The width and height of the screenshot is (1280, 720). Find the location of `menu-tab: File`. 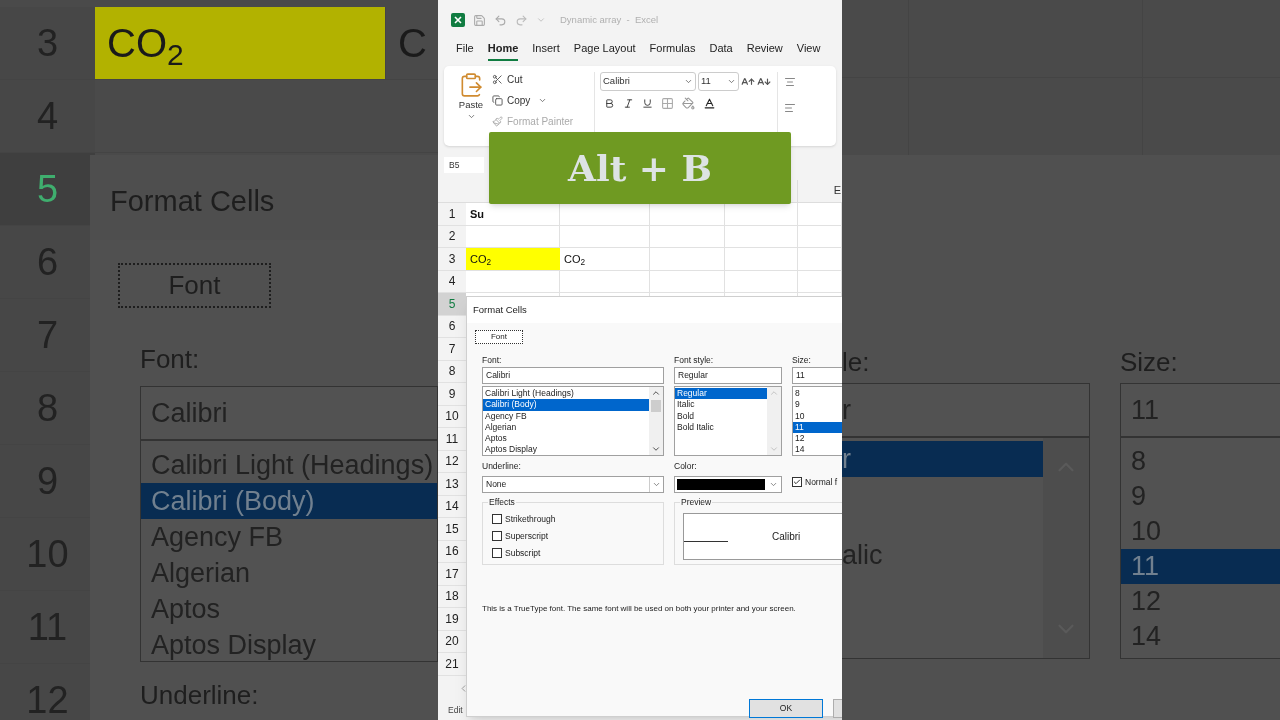

menu-tab: File is located at coordinates (465, 49).